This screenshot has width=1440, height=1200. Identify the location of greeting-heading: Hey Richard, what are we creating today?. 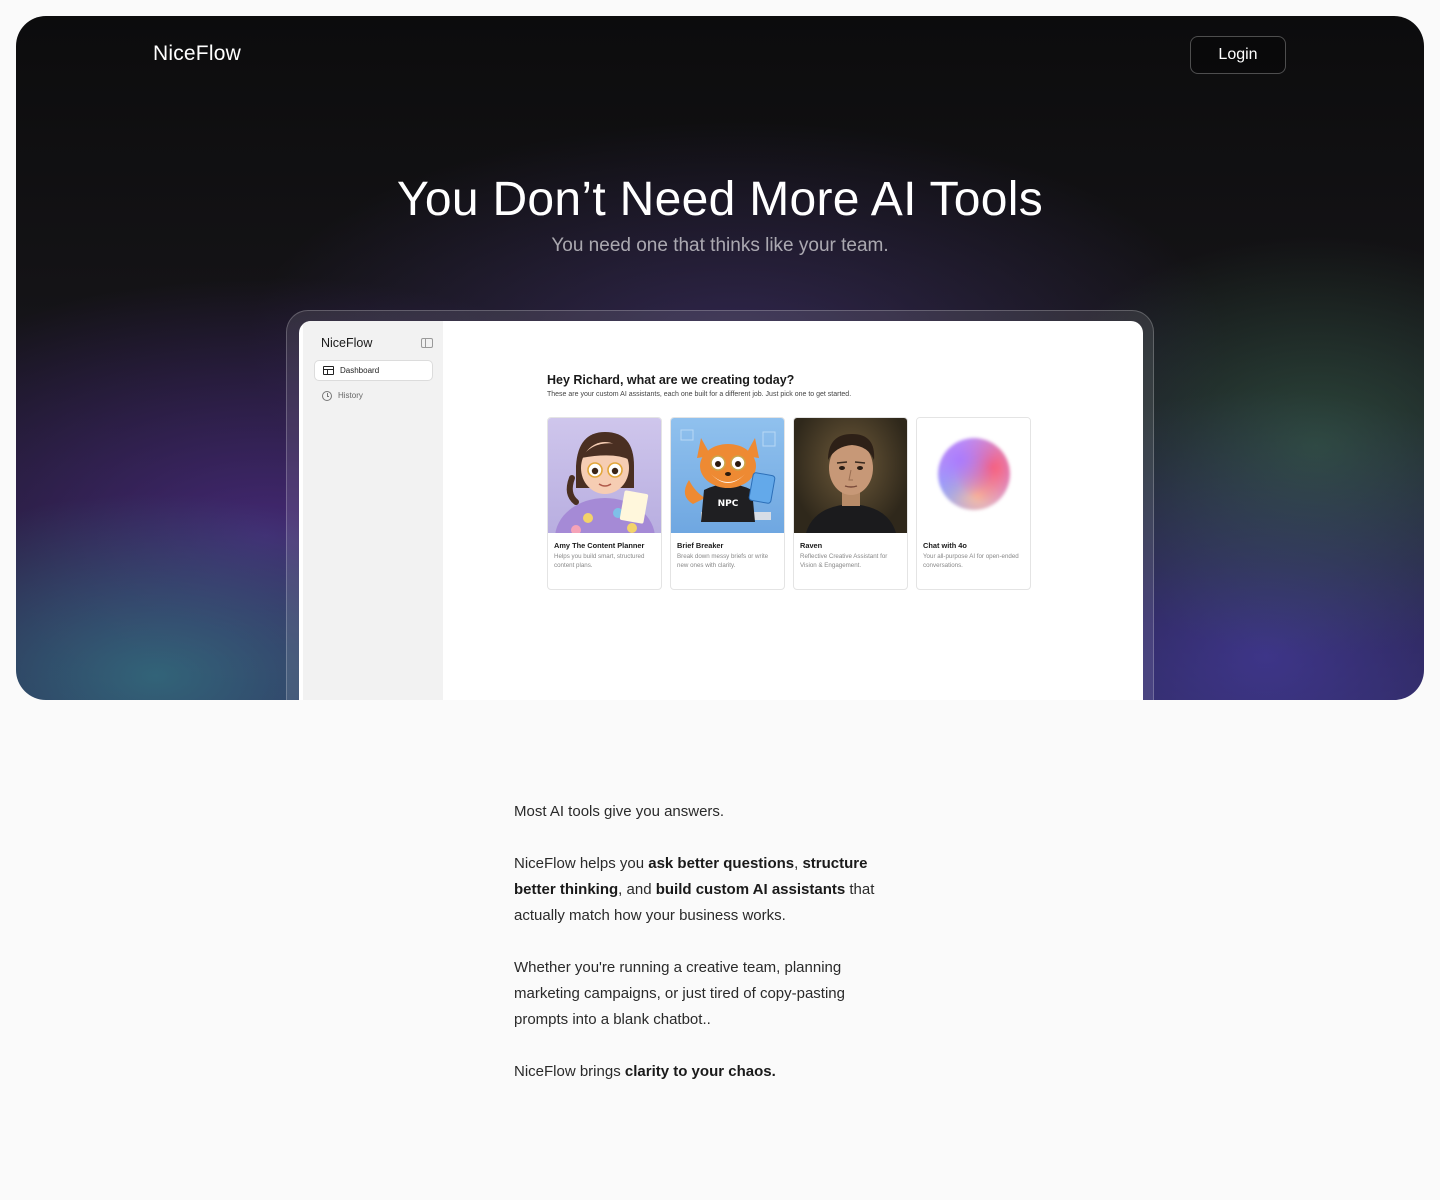
(671, 380).